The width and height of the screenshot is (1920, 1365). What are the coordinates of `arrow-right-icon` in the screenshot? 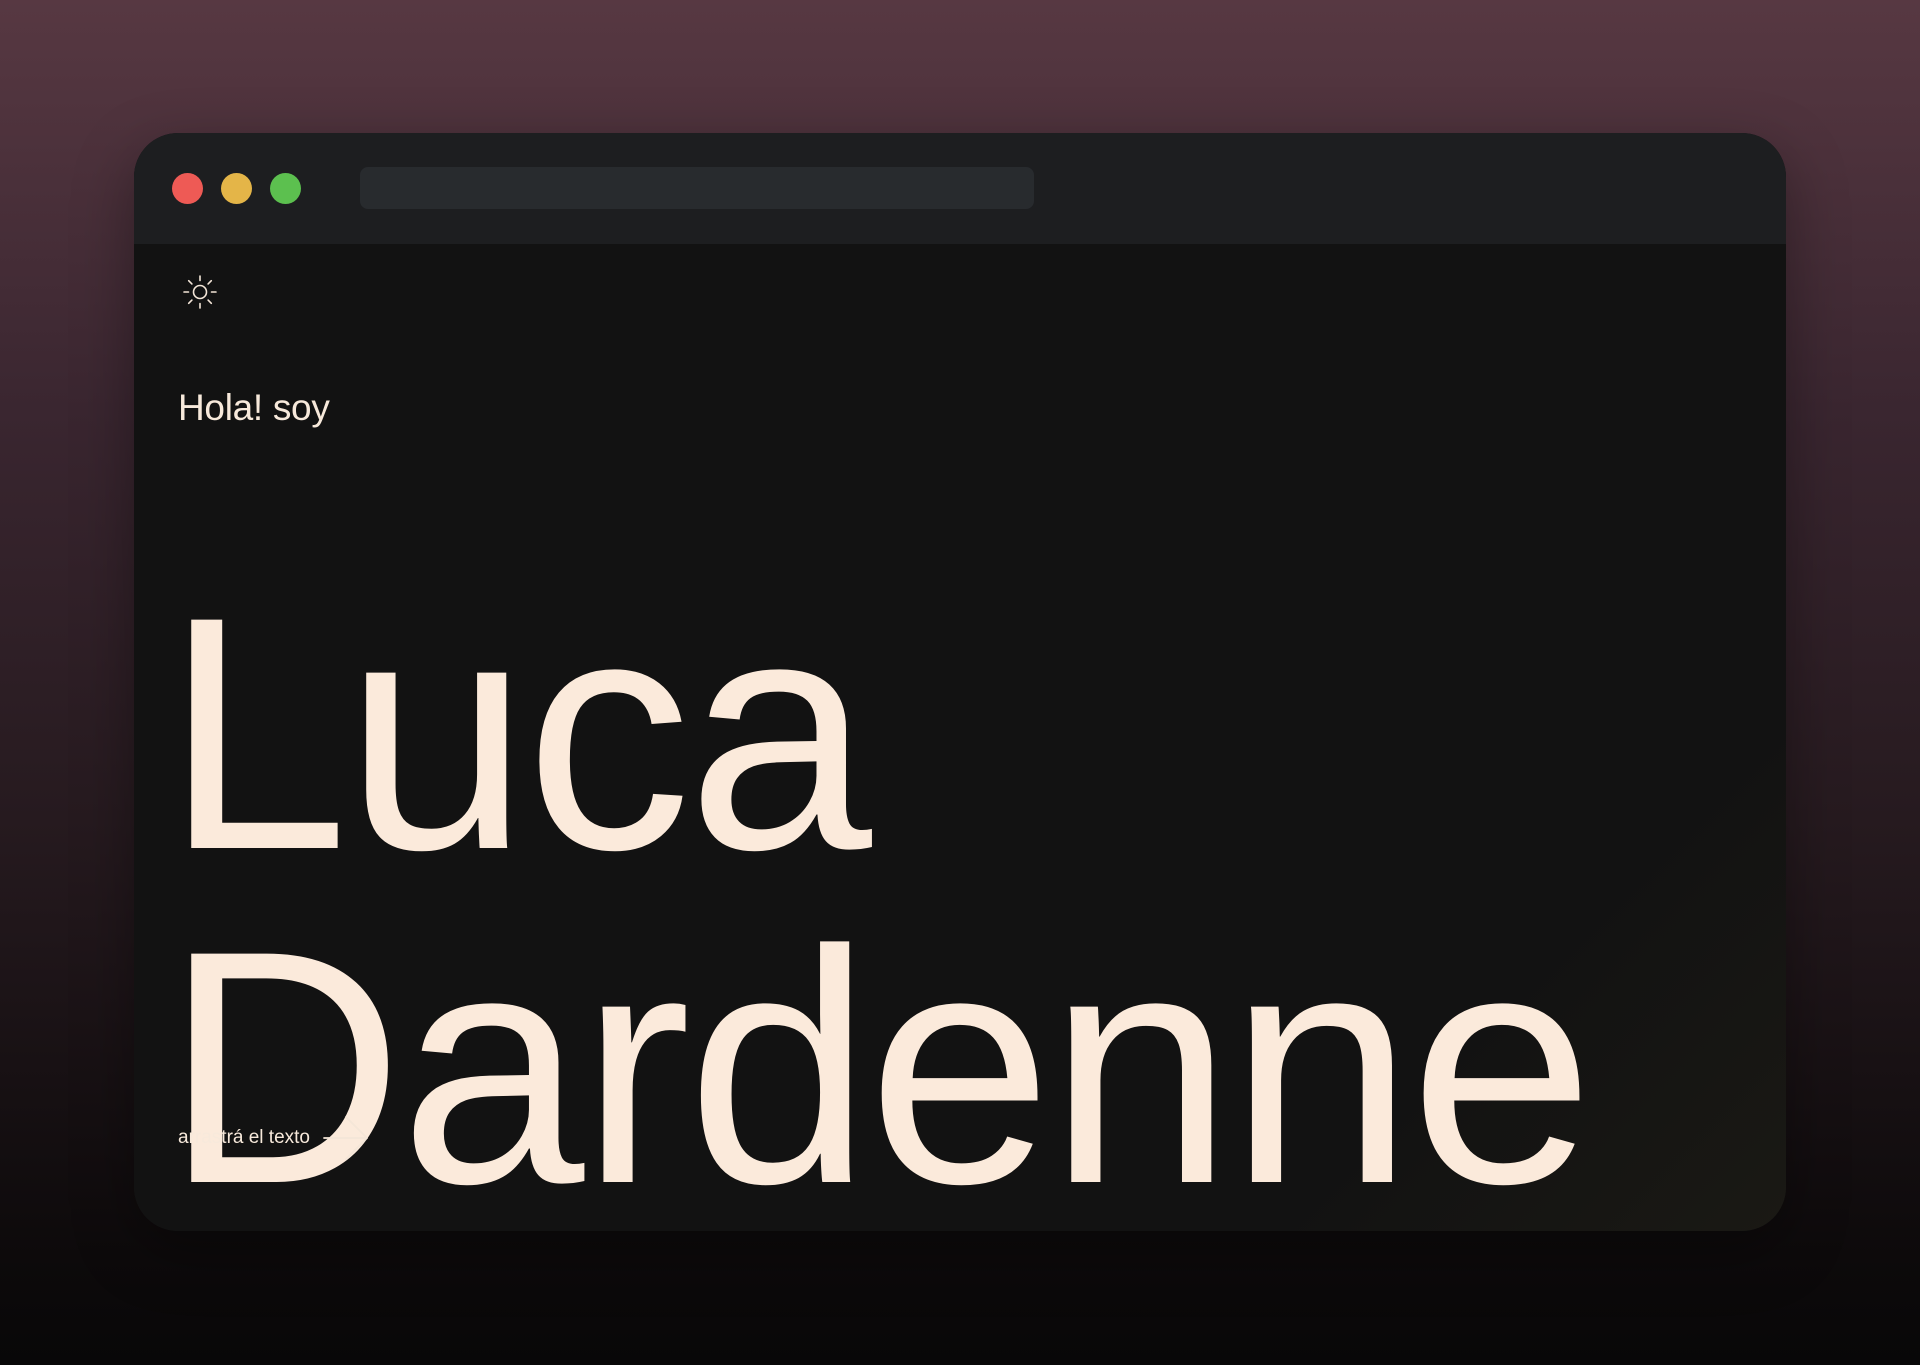 It's located at (345, 1138).